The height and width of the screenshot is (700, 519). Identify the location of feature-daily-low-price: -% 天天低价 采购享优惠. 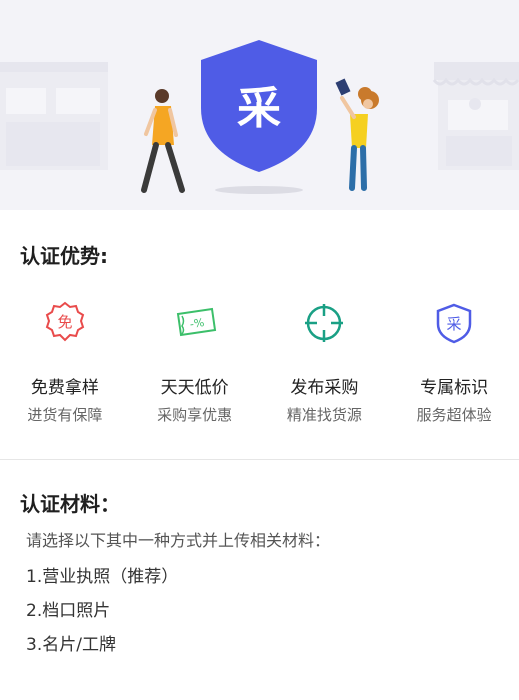
(195, 362).